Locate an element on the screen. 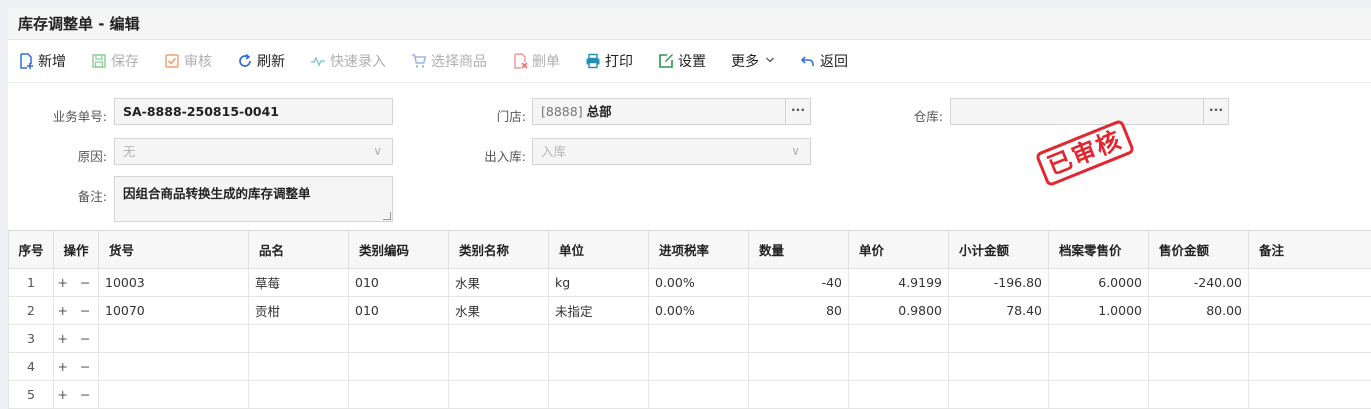  cell-sale-amount: -240.00 is located at coordinates (1198, 282).